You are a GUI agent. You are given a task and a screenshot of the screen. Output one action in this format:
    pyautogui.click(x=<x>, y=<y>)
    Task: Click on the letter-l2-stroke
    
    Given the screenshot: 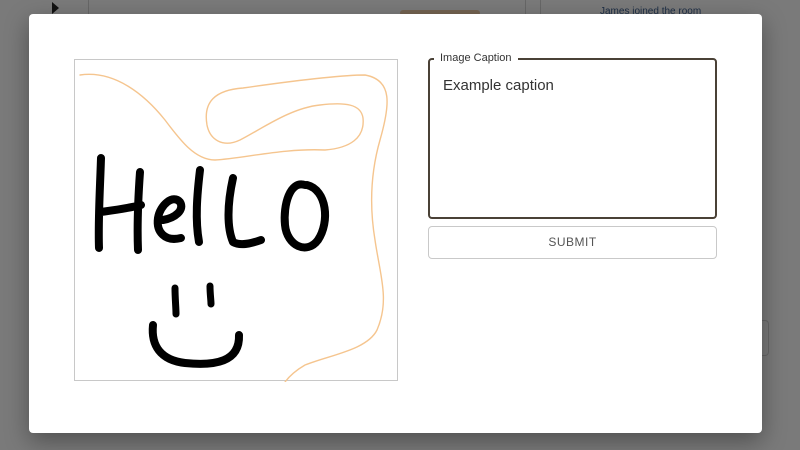 What is the action you would take?
    pyautogui.click(x=244, y=211)
    